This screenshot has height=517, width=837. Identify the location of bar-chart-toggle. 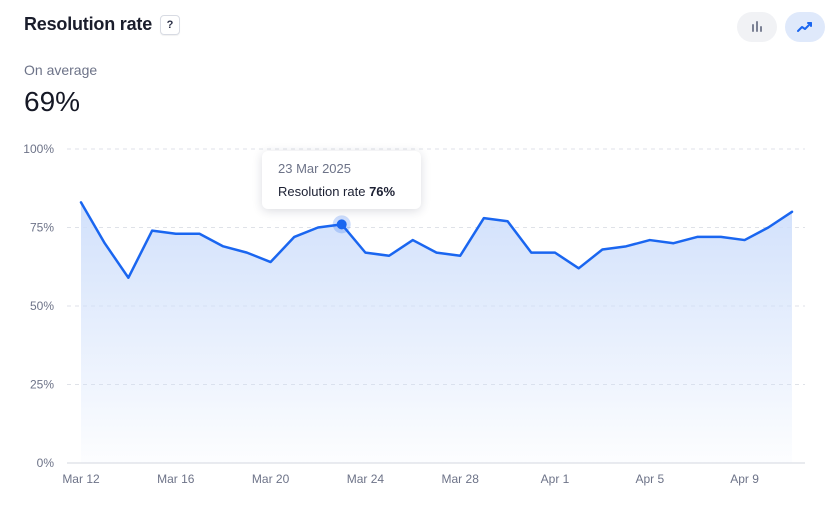
(757, 27).